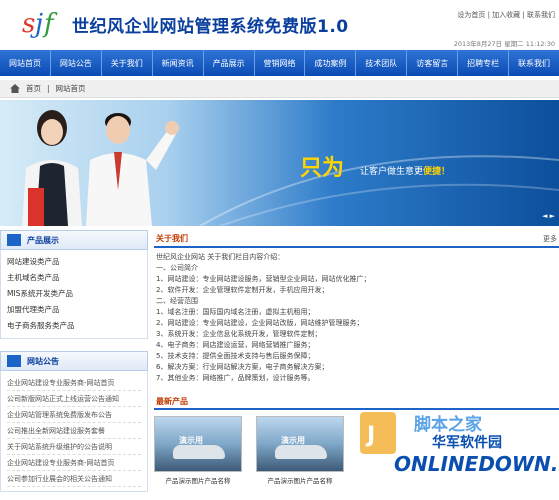  What do you see at coordinates (378, 433) in the screenshot?
I see `watermark-logo-icon: J` at bounding box center [378, 433].